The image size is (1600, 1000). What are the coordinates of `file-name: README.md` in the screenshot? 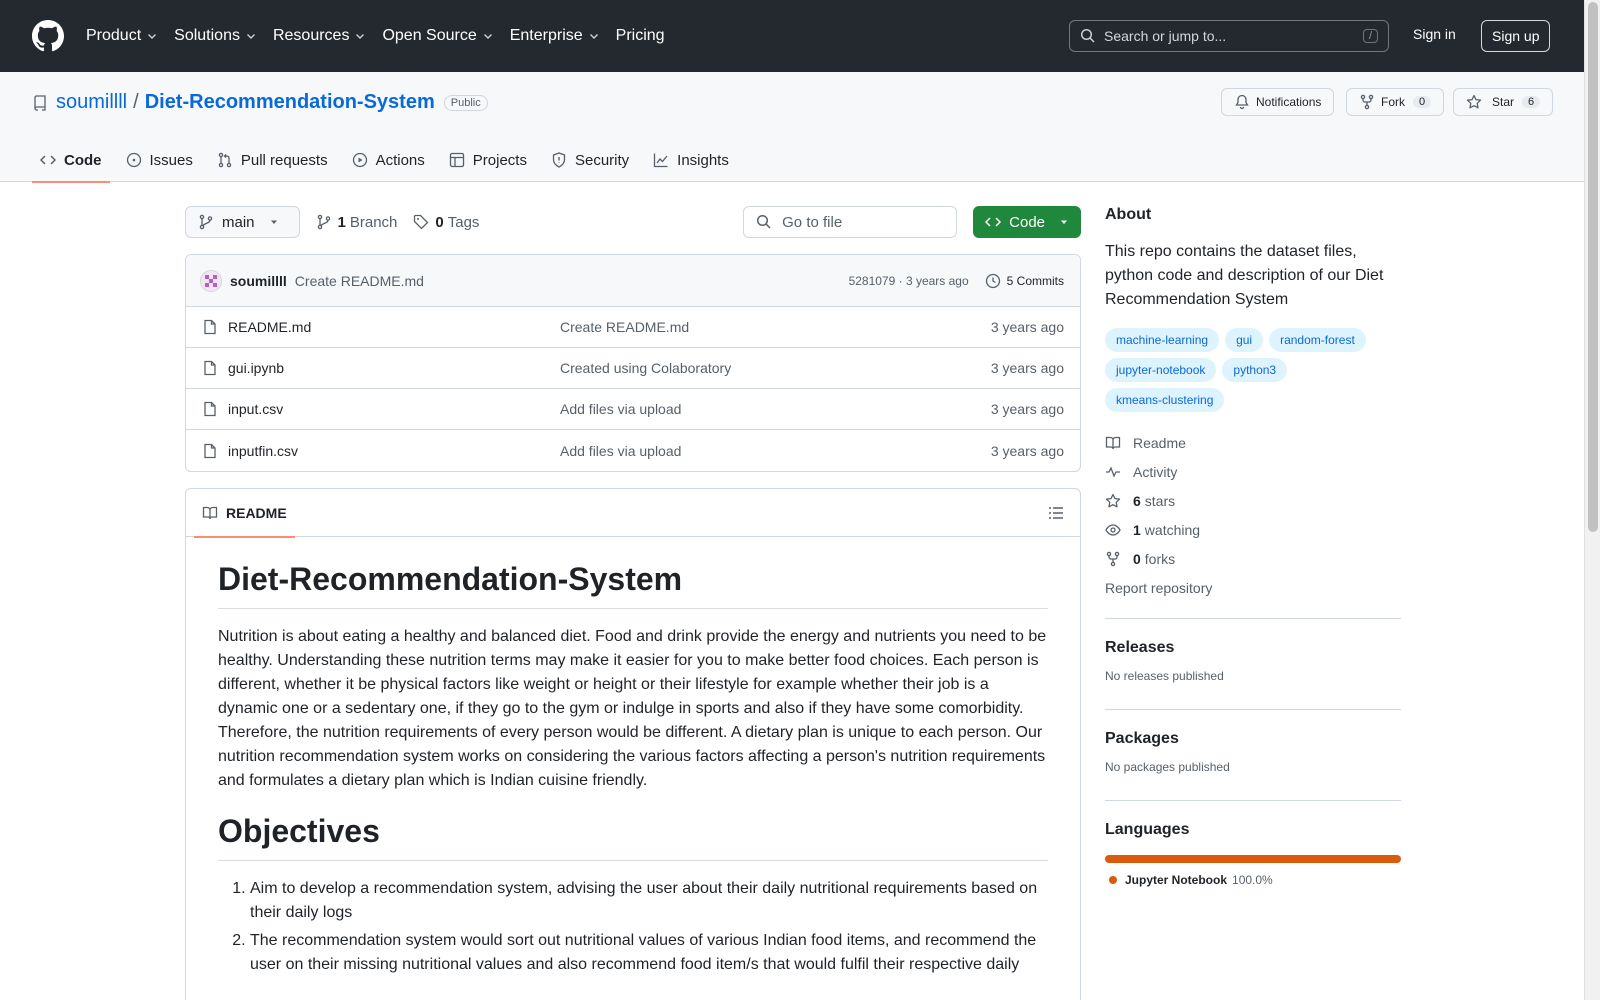 It's located at (394, 327).